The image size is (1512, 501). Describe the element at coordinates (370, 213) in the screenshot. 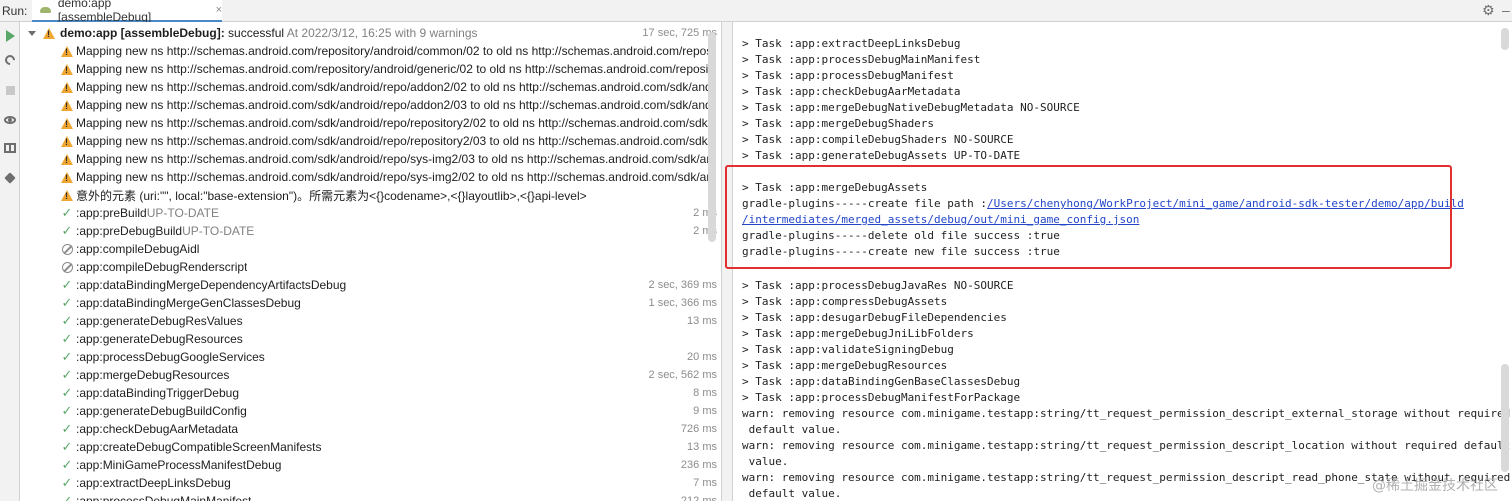

I see `tree-row: ✓:app:preBuild UP-TO-DATE 2 ms` at that location.